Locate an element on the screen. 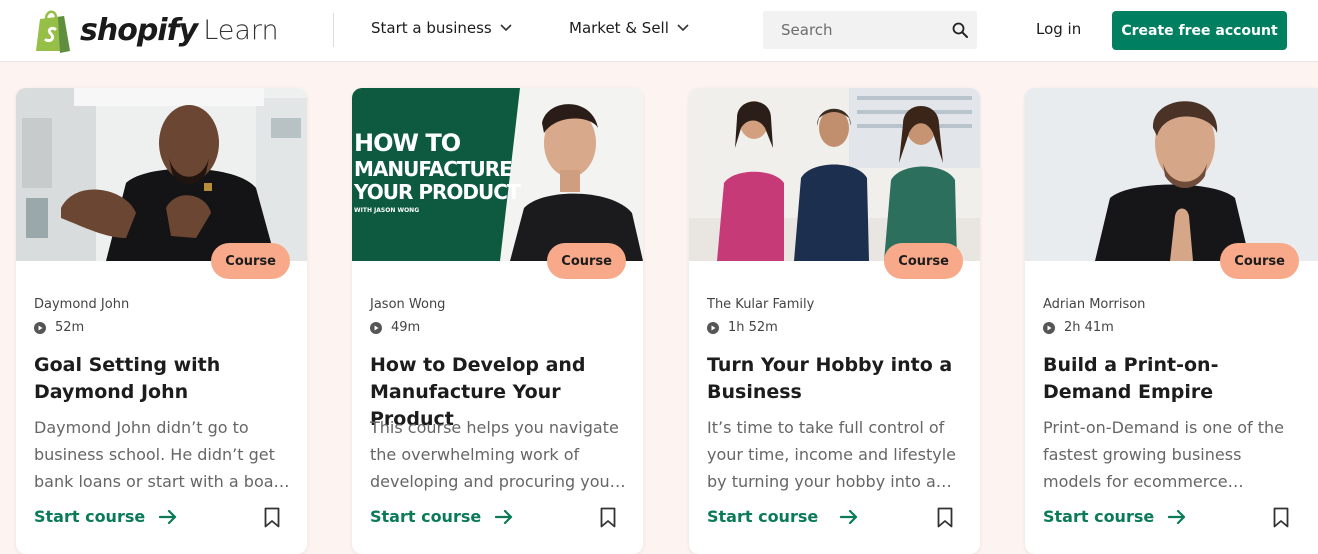  login-link: Log in is located at coordinates (1058, 29).